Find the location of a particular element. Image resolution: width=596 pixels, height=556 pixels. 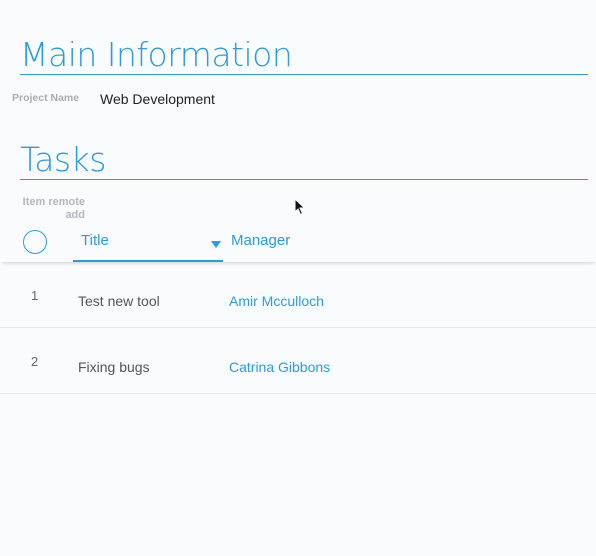

manager-column-header: Manager is located at coordinates (260, 240).